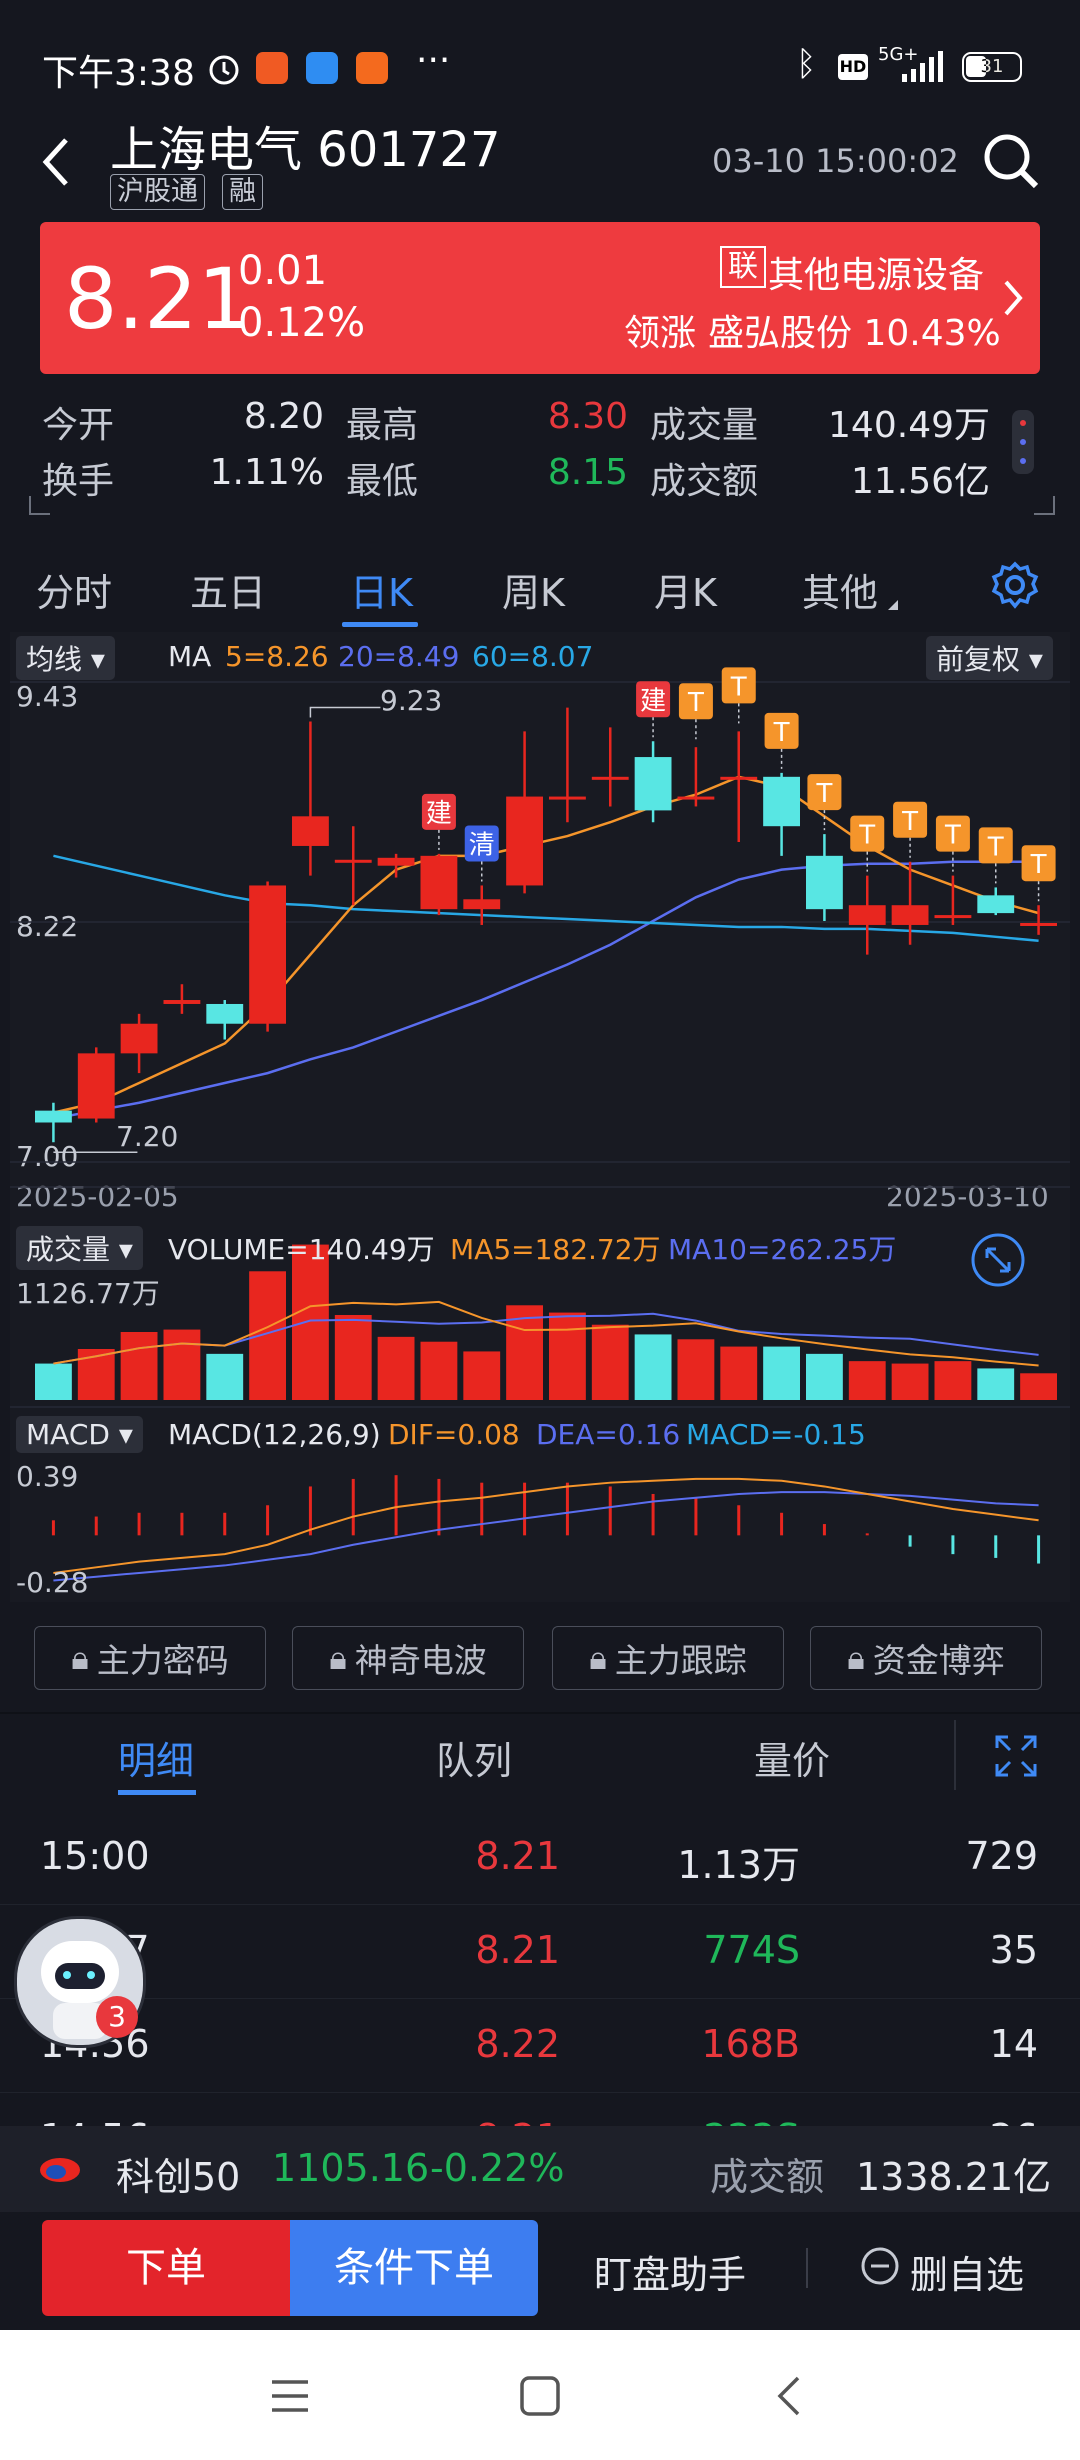 The image size is (1080, 2460). What do you see at coordinates (893, 605) in the screenshot?
I see `dropdown-corner-icon` at bounding box center [893, 605].